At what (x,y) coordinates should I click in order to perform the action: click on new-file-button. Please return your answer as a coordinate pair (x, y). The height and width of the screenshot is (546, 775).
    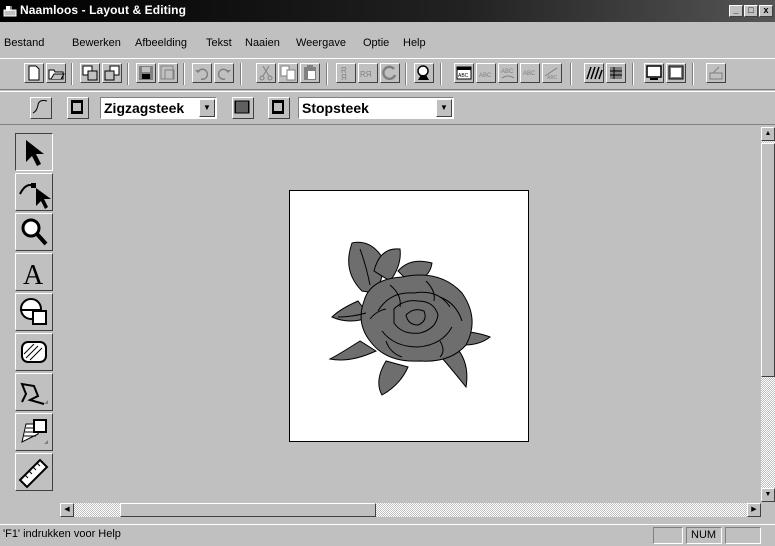
    Looking at the image, I should click on (34, 73).